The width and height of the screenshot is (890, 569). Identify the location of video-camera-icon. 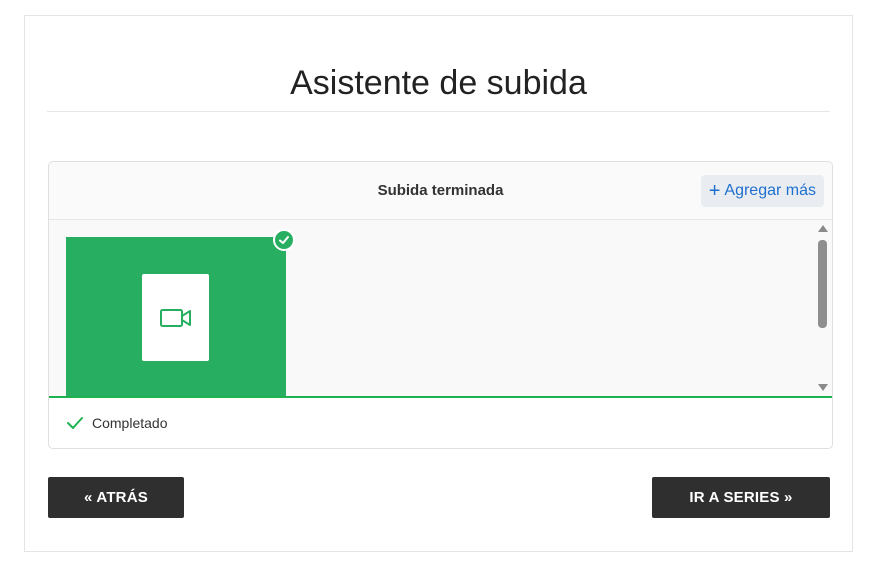
(175, 317).